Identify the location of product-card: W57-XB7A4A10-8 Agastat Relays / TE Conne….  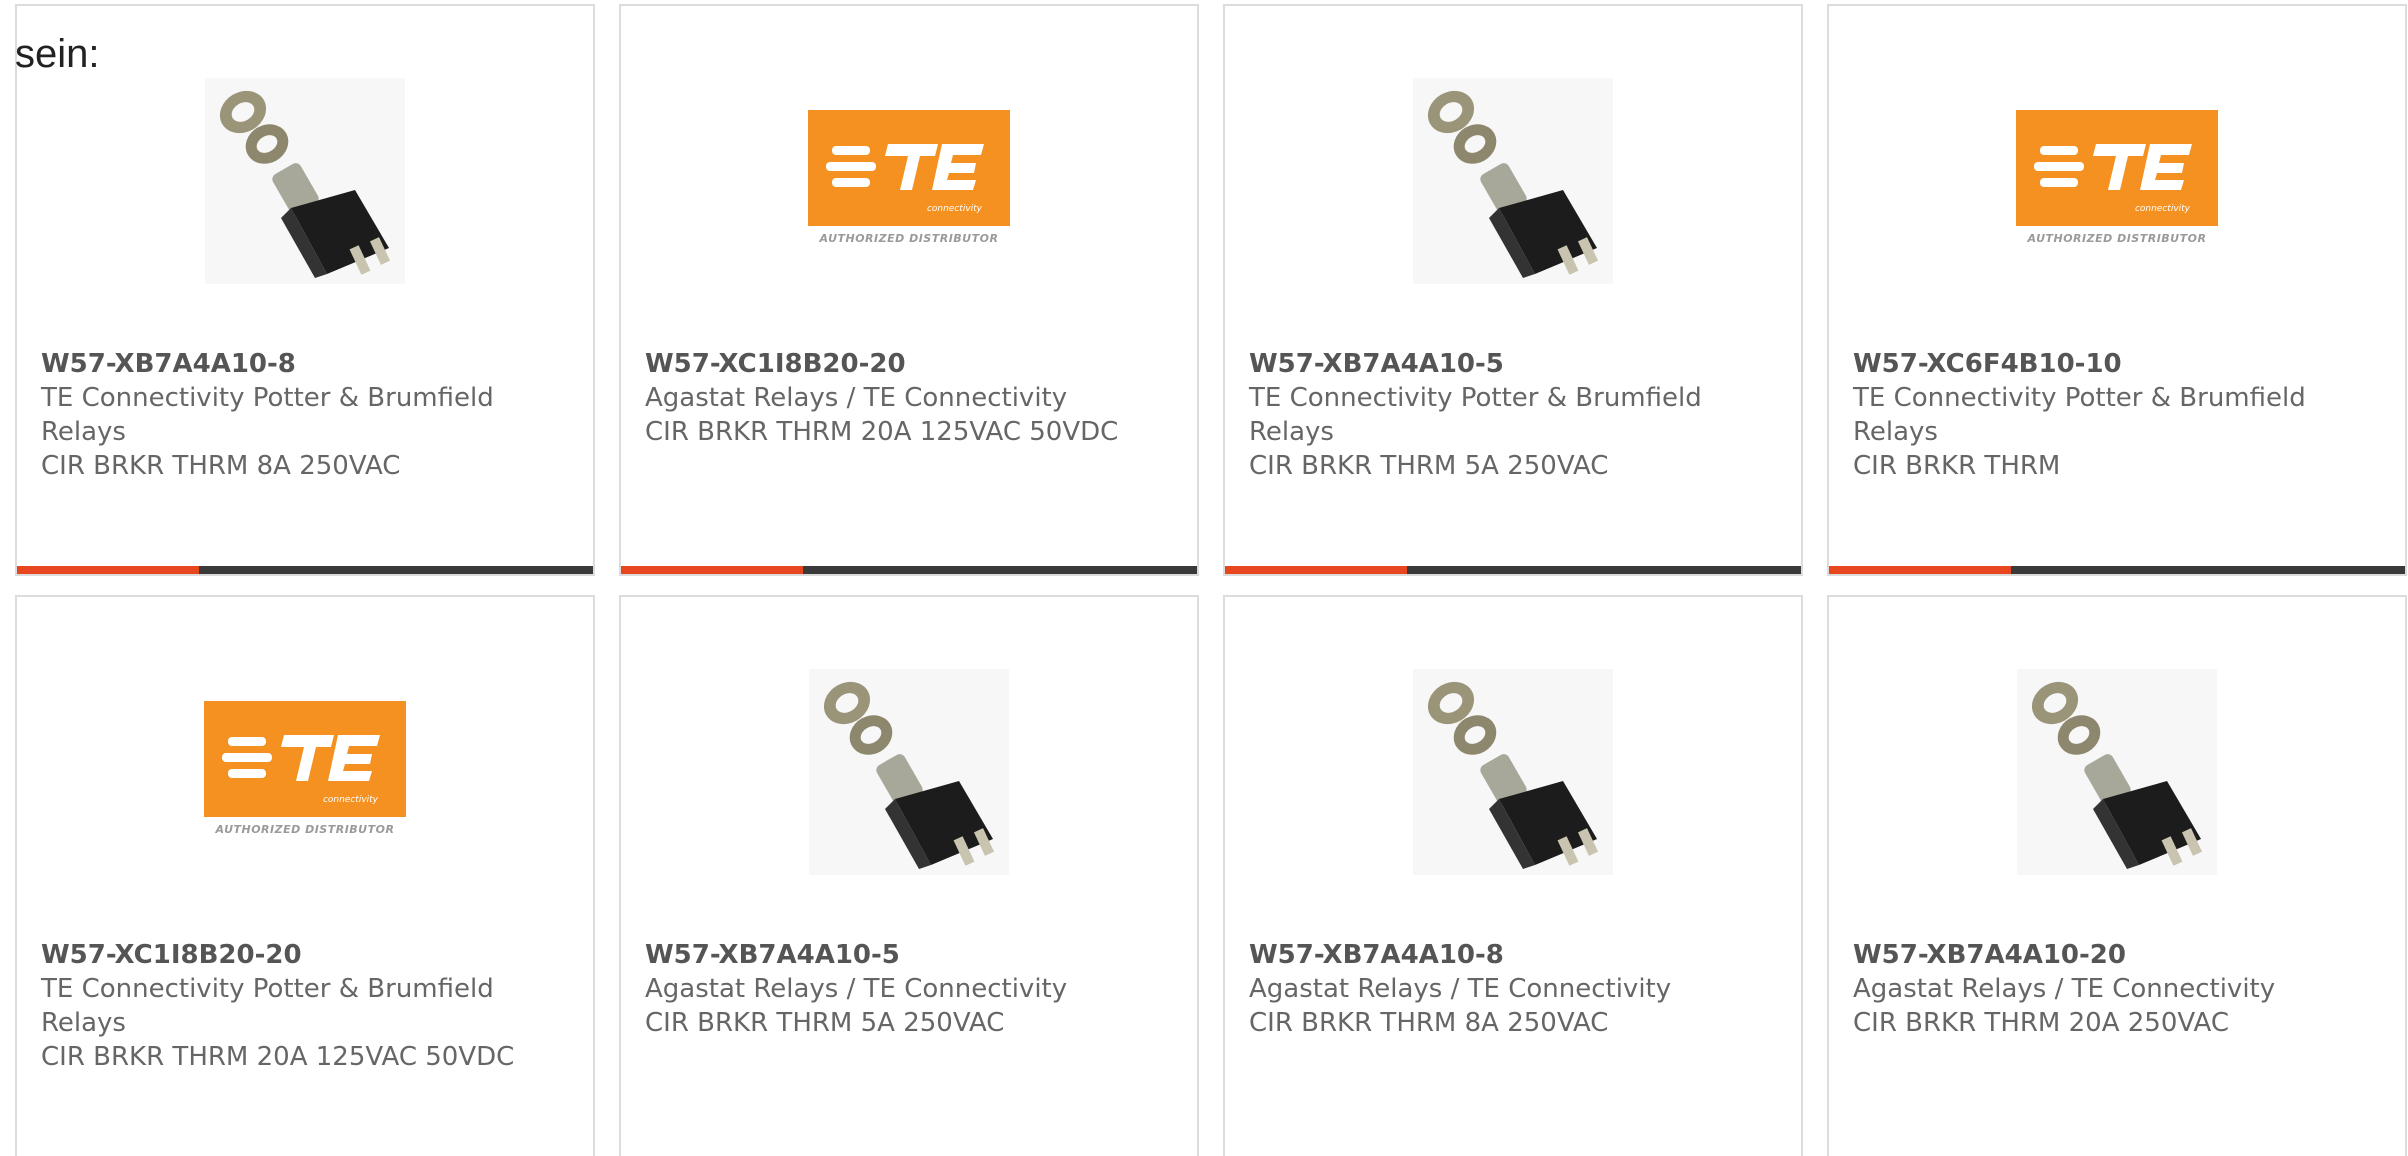
(1513, 875).